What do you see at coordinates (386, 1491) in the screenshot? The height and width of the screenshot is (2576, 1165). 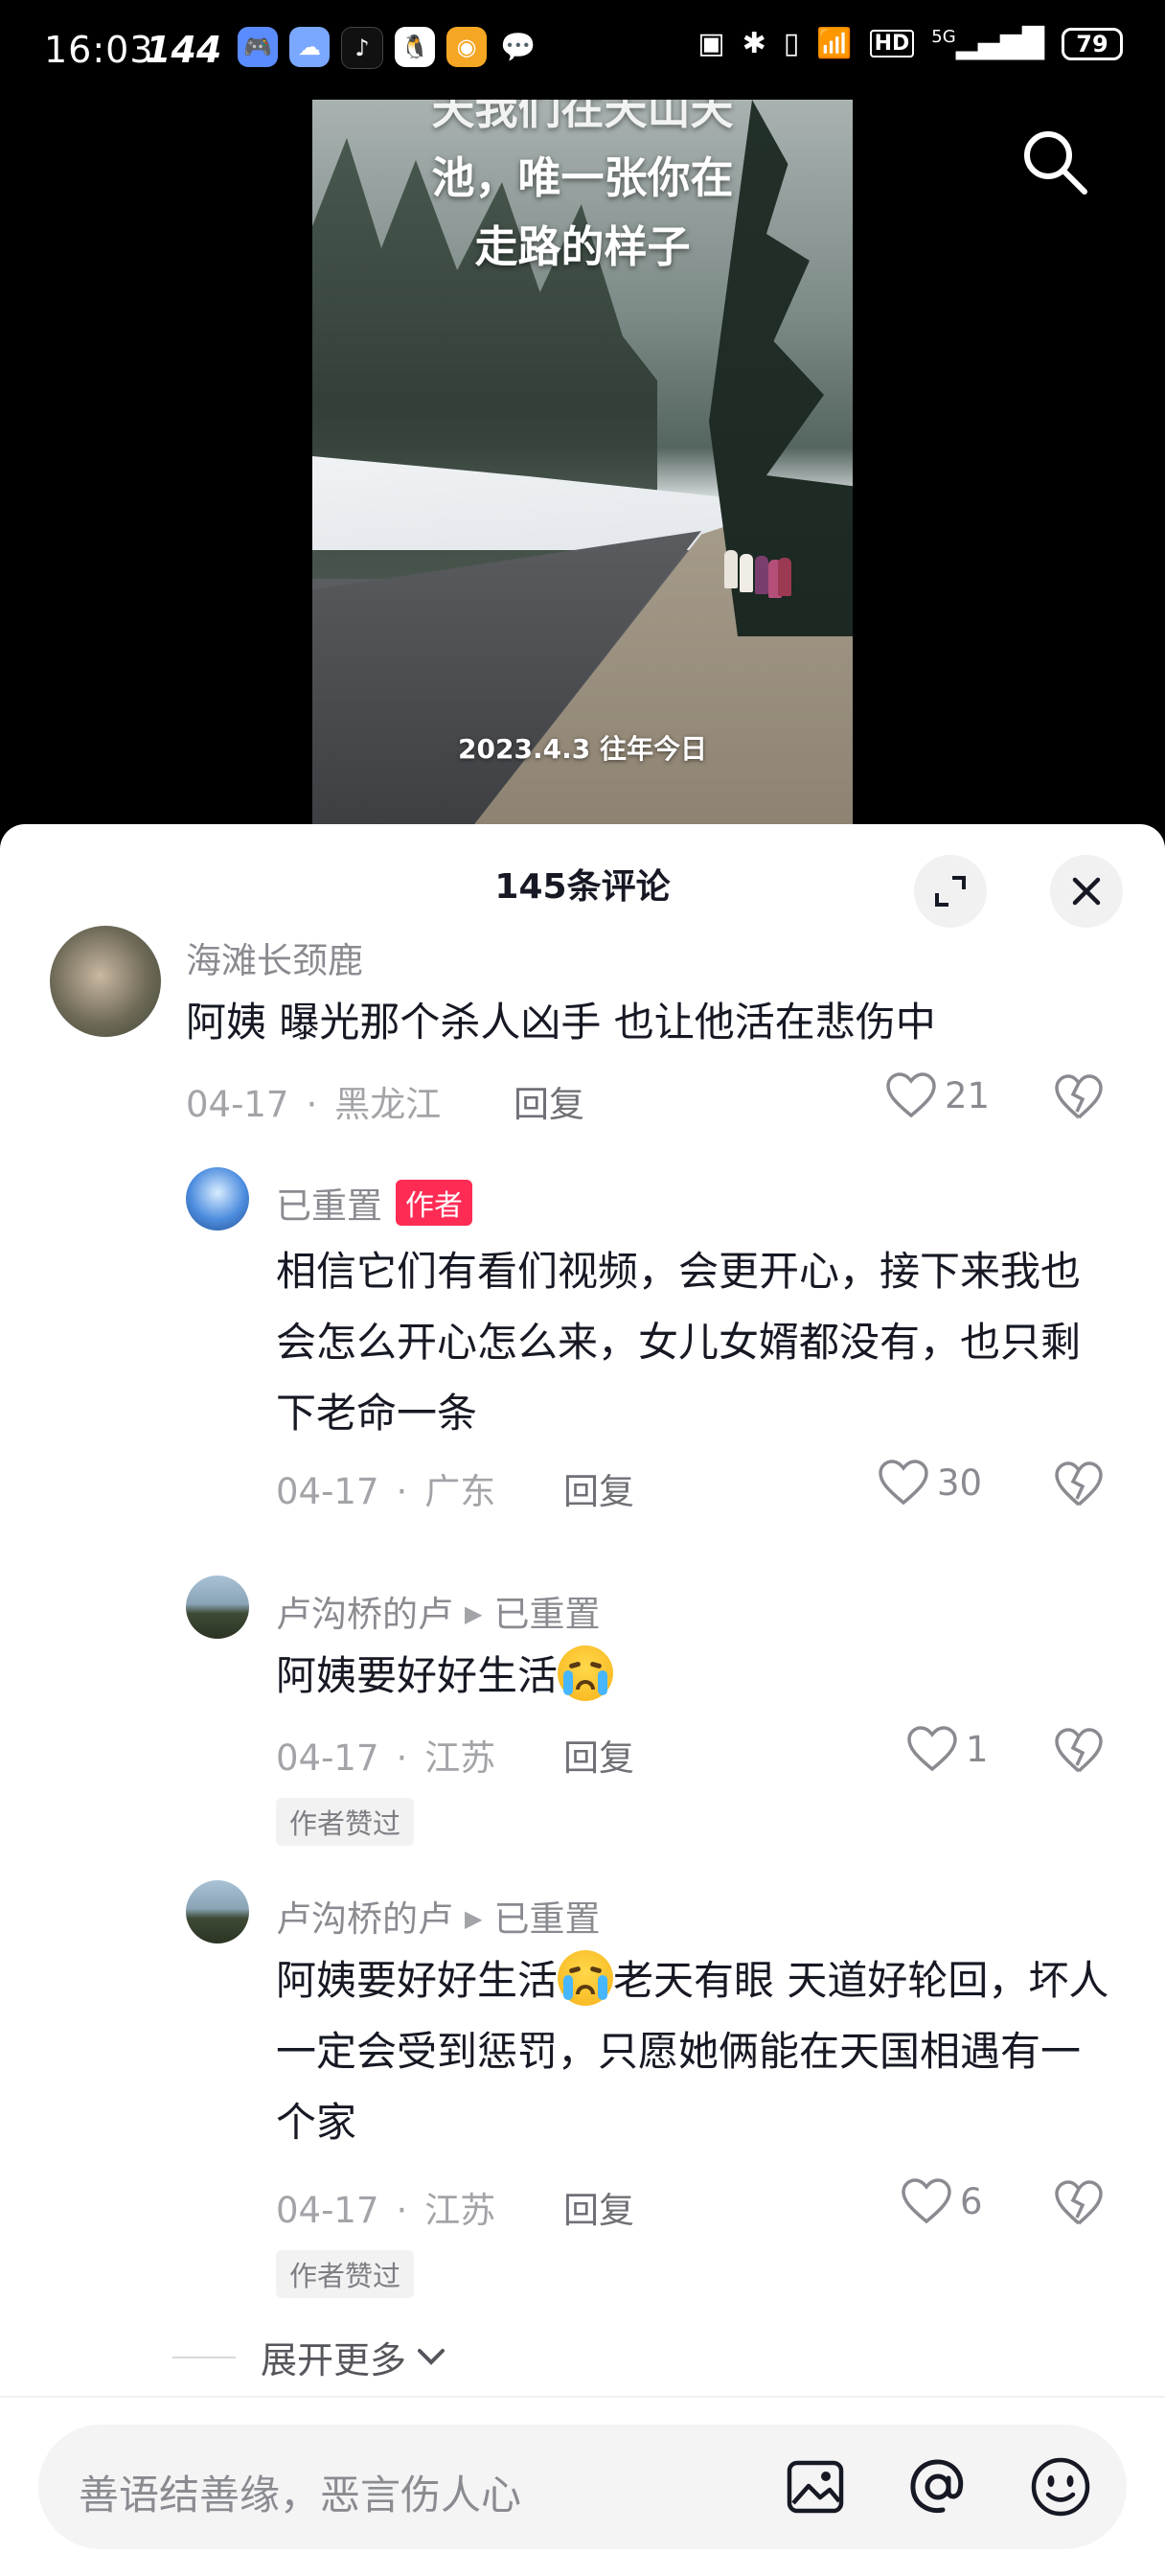 I see `comment-meta: 04-17 · 广东` at bounding box center [386, 1491].